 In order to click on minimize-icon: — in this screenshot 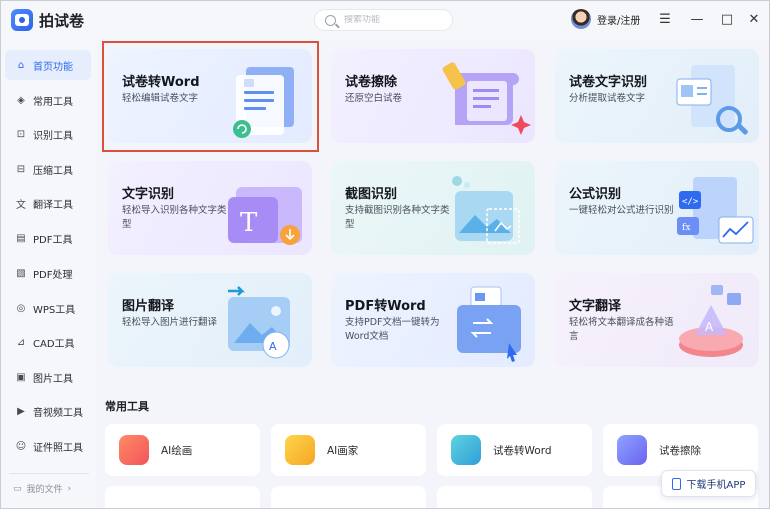, I will do `click(697, 19)`.